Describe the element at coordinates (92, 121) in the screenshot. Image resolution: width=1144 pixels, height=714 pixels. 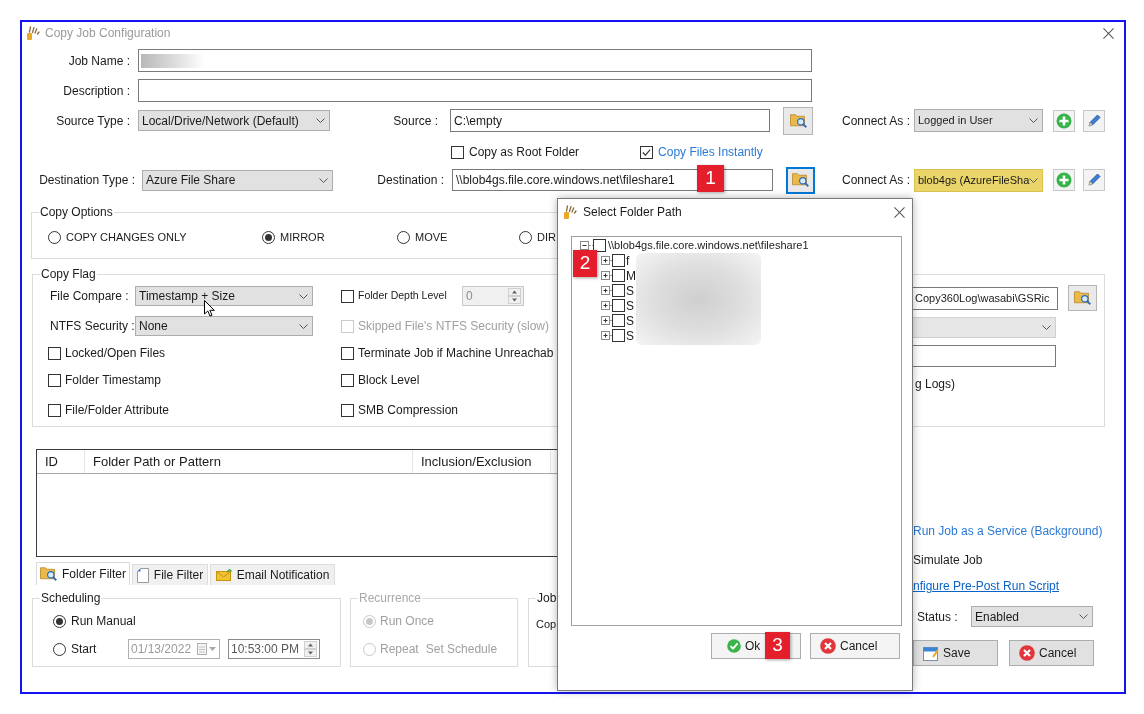
I see `field-label: Source Type :` at that location.